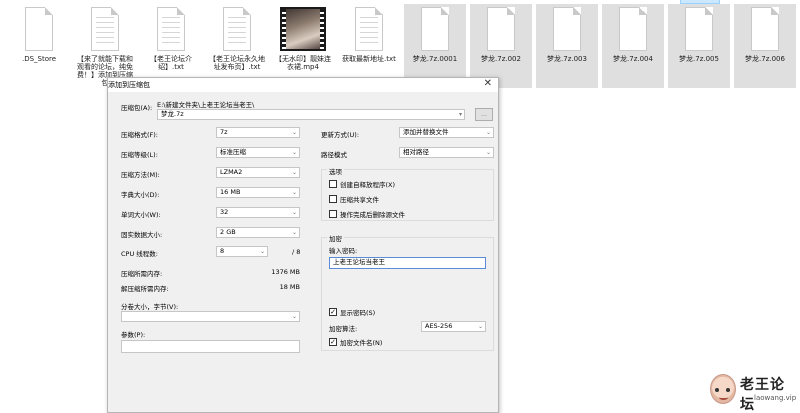 Image resolution: width=800 pixels, height=413 pixels. I want to click on mem-comp-value: 1376 MB, so click(285, 272).